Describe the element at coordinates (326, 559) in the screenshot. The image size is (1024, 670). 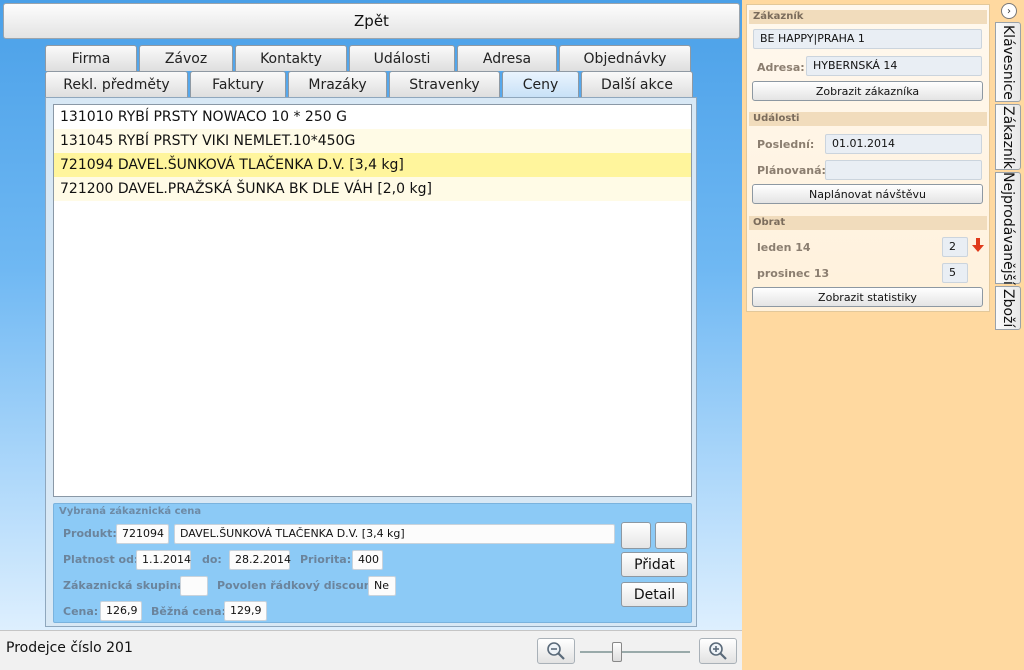
I see `priority-label: Priorita:` at that location.